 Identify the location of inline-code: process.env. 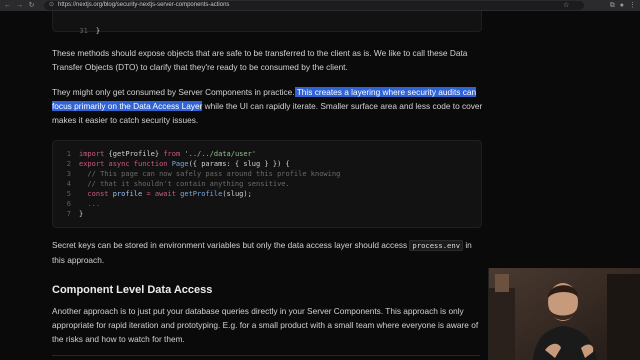
(436, 245).